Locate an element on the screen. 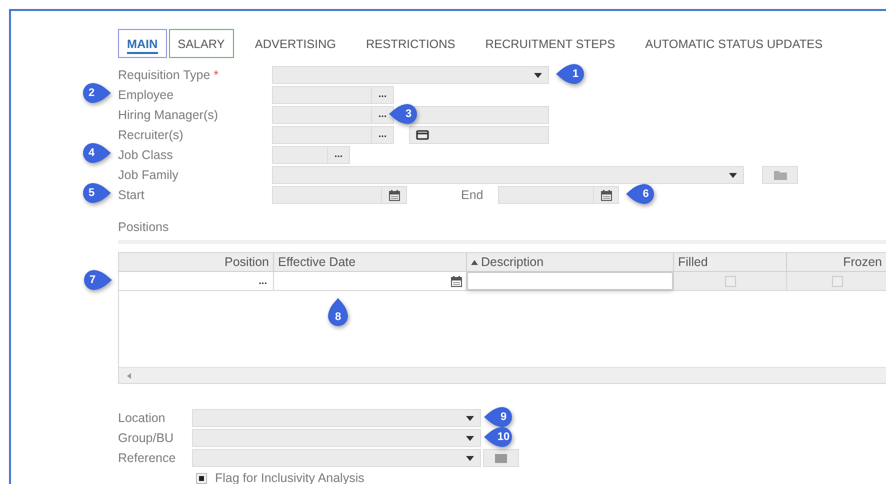  field-label: Group/BU is located at coordinates (146, 438).